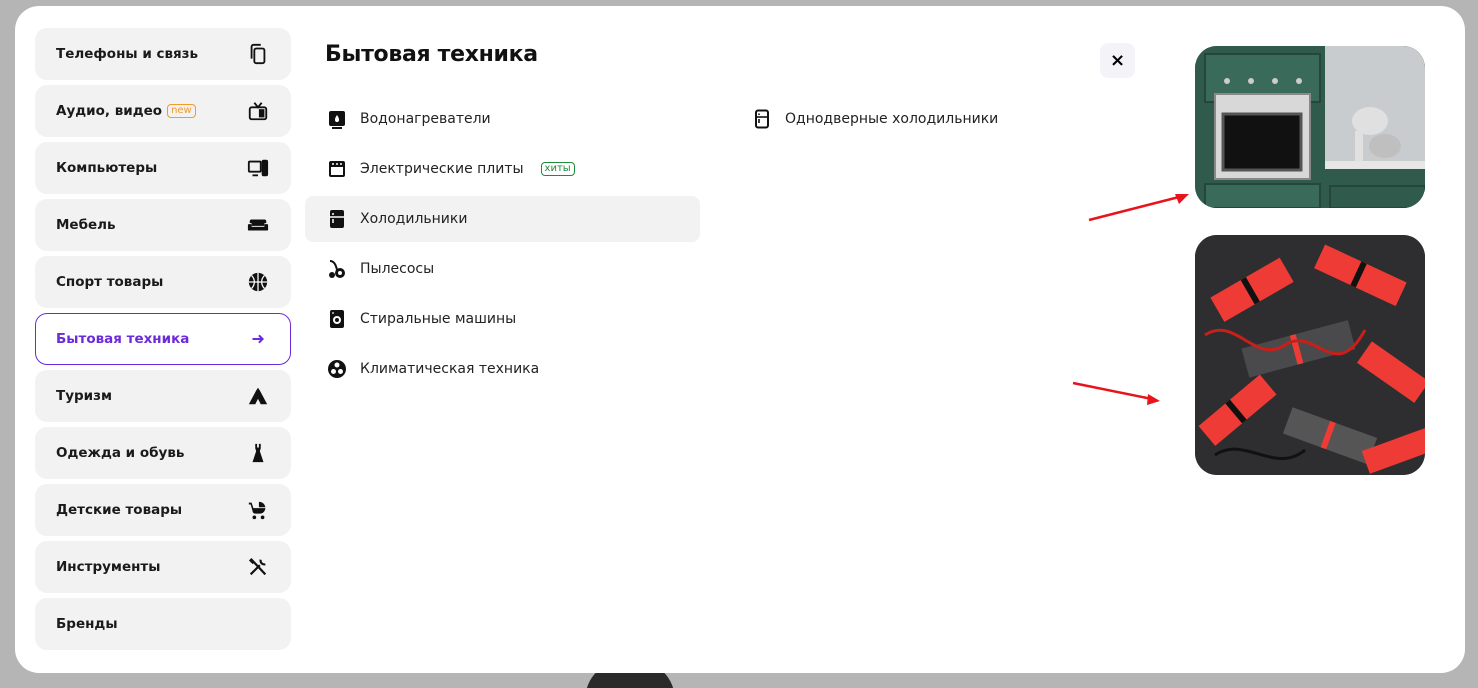 The height and width of the screenshot is (688, 1478). I want to click on subcategory-climate: Климатическая техника, so click(502, 369).